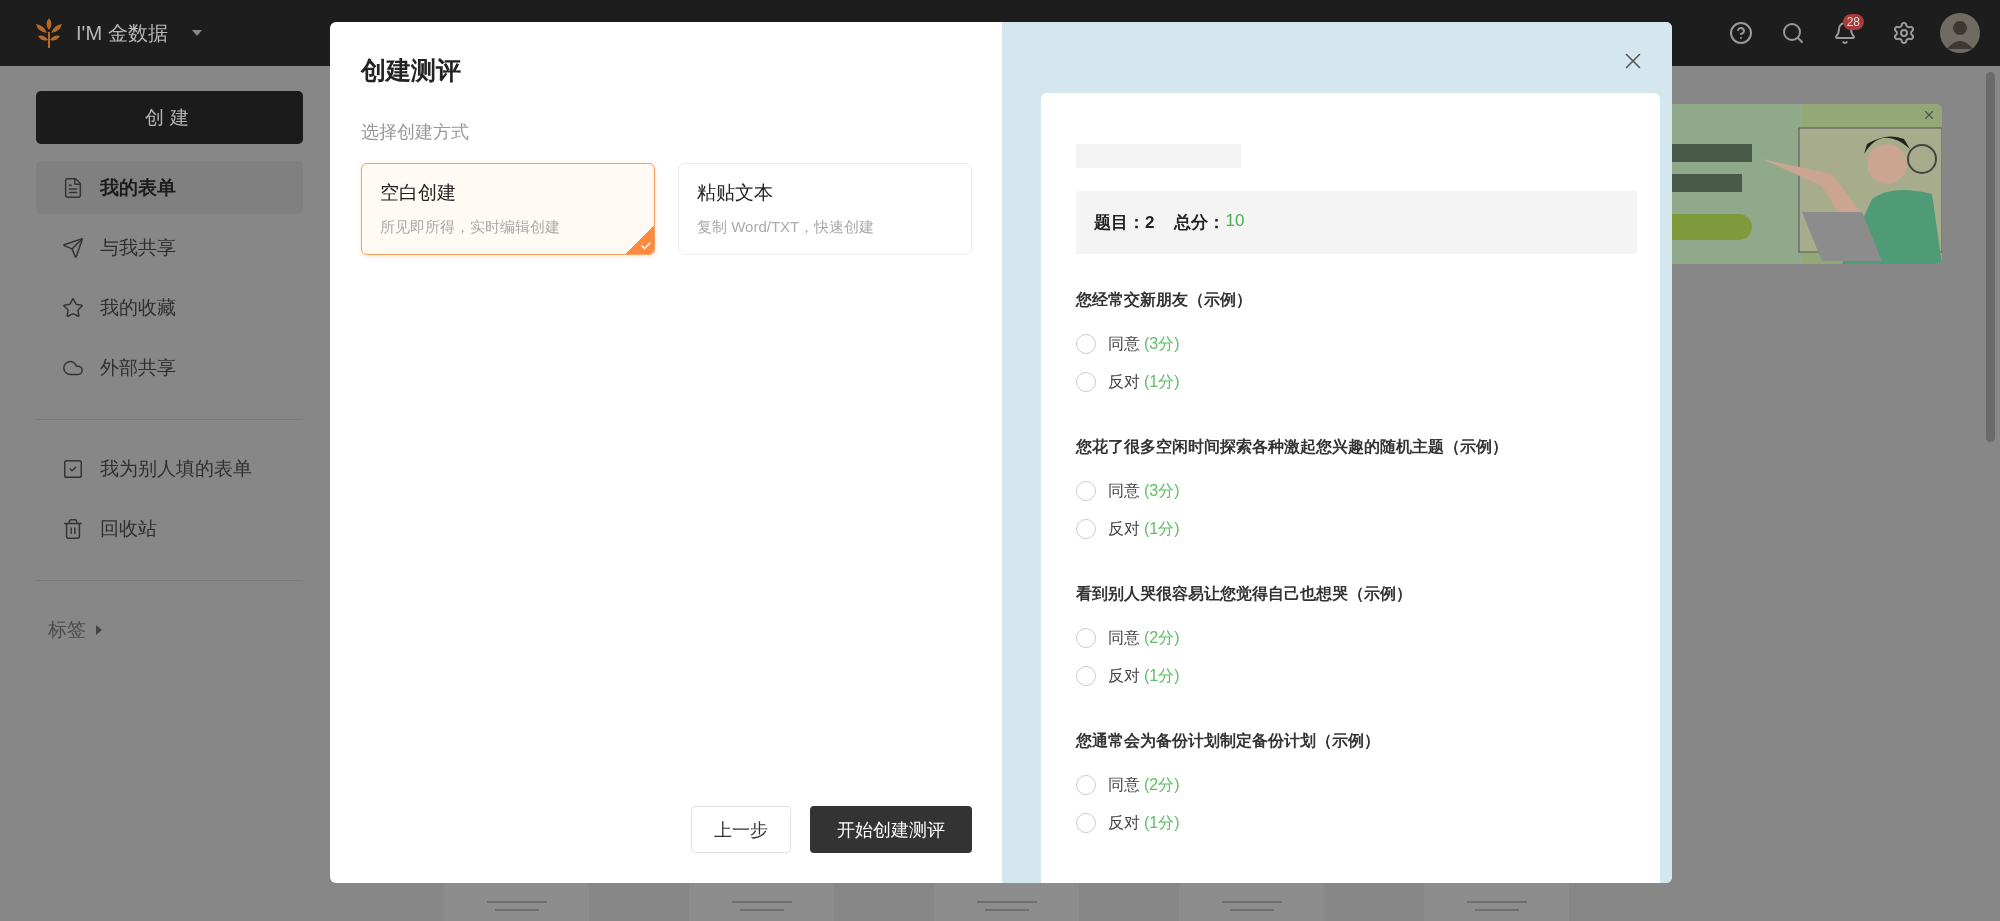 This screenshot has height=921, width=2000. What do you see at coordinates (1990, 257) in the screenshot?
I see `scrollbar` at bounding box center [1990, 257].